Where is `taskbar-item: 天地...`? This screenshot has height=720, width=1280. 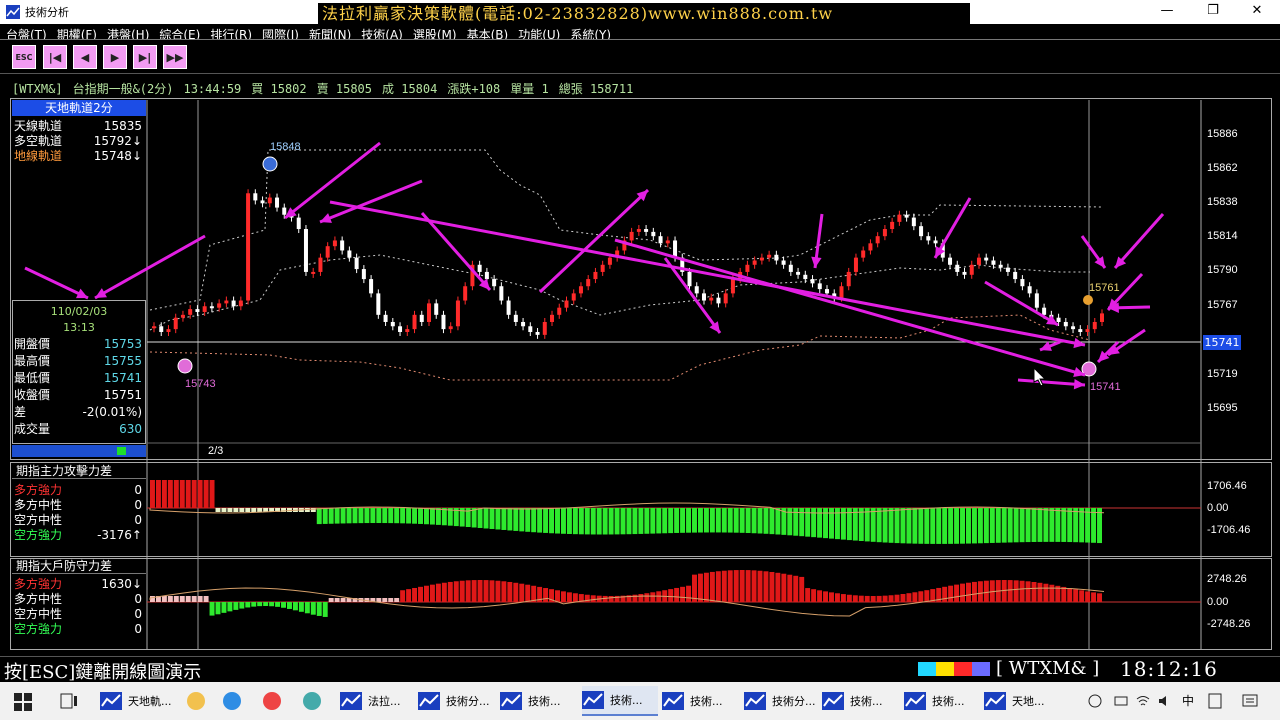 taskbar-item: 天地... is located at coordinates (1022, 701).